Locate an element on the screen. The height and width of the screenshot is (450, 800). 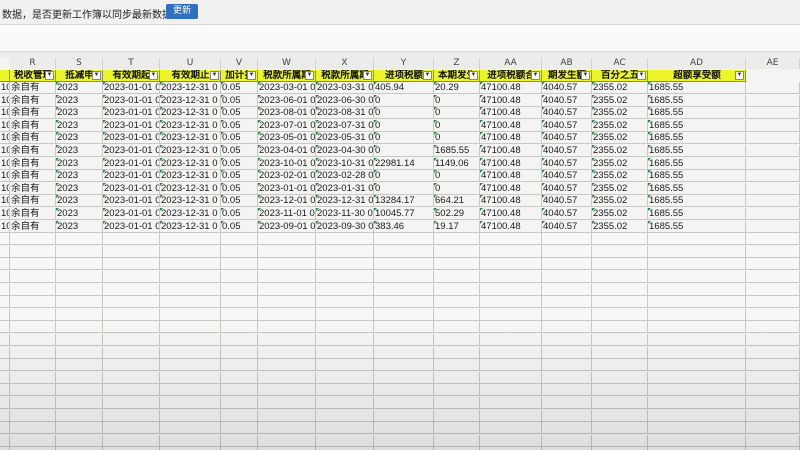
table-cell: 2023-01-01 0 is located at coordinates (131, 113).